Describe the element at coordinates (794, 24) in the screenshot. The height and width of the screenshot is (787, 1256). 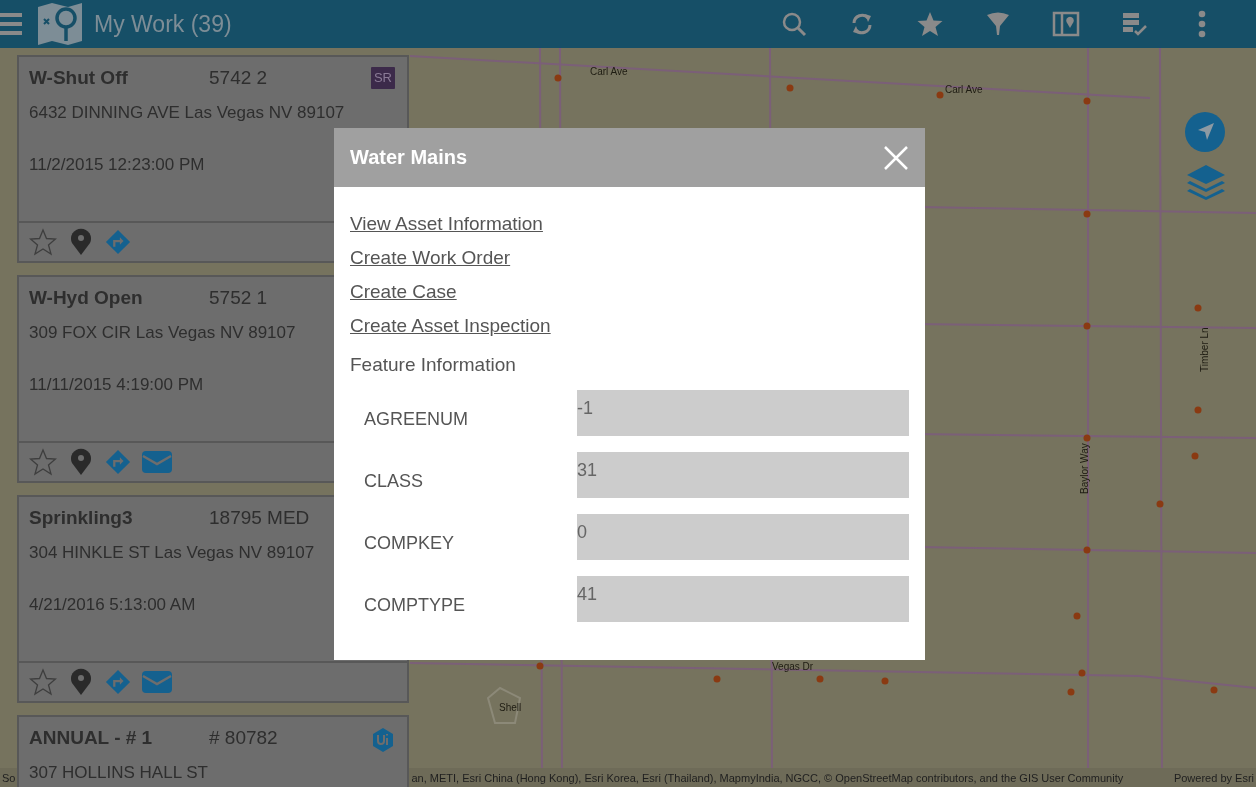
I see `search-icon` at that location.